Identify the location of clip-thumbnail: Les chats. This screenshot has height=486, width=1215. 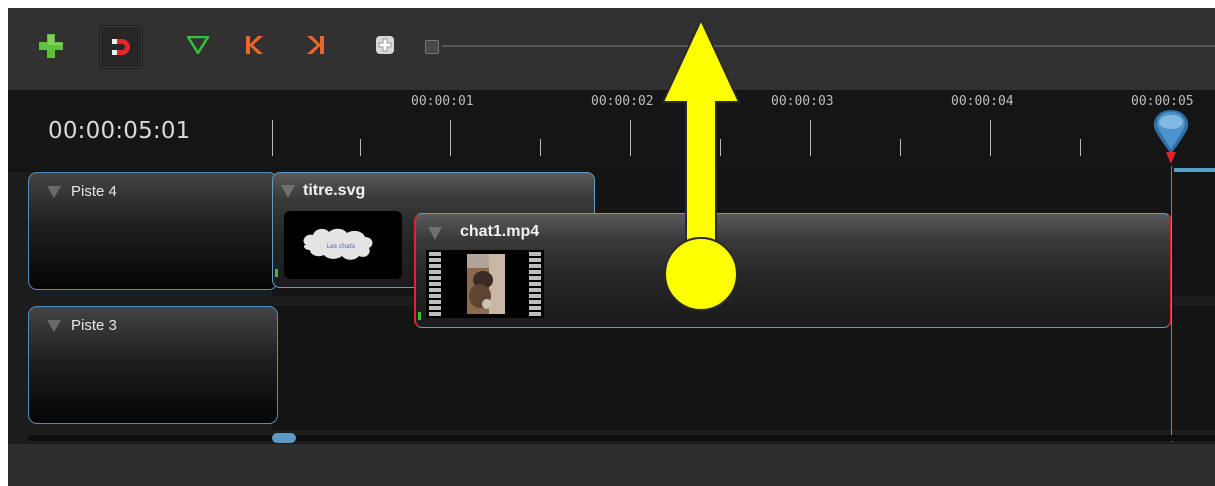
(343, 245).